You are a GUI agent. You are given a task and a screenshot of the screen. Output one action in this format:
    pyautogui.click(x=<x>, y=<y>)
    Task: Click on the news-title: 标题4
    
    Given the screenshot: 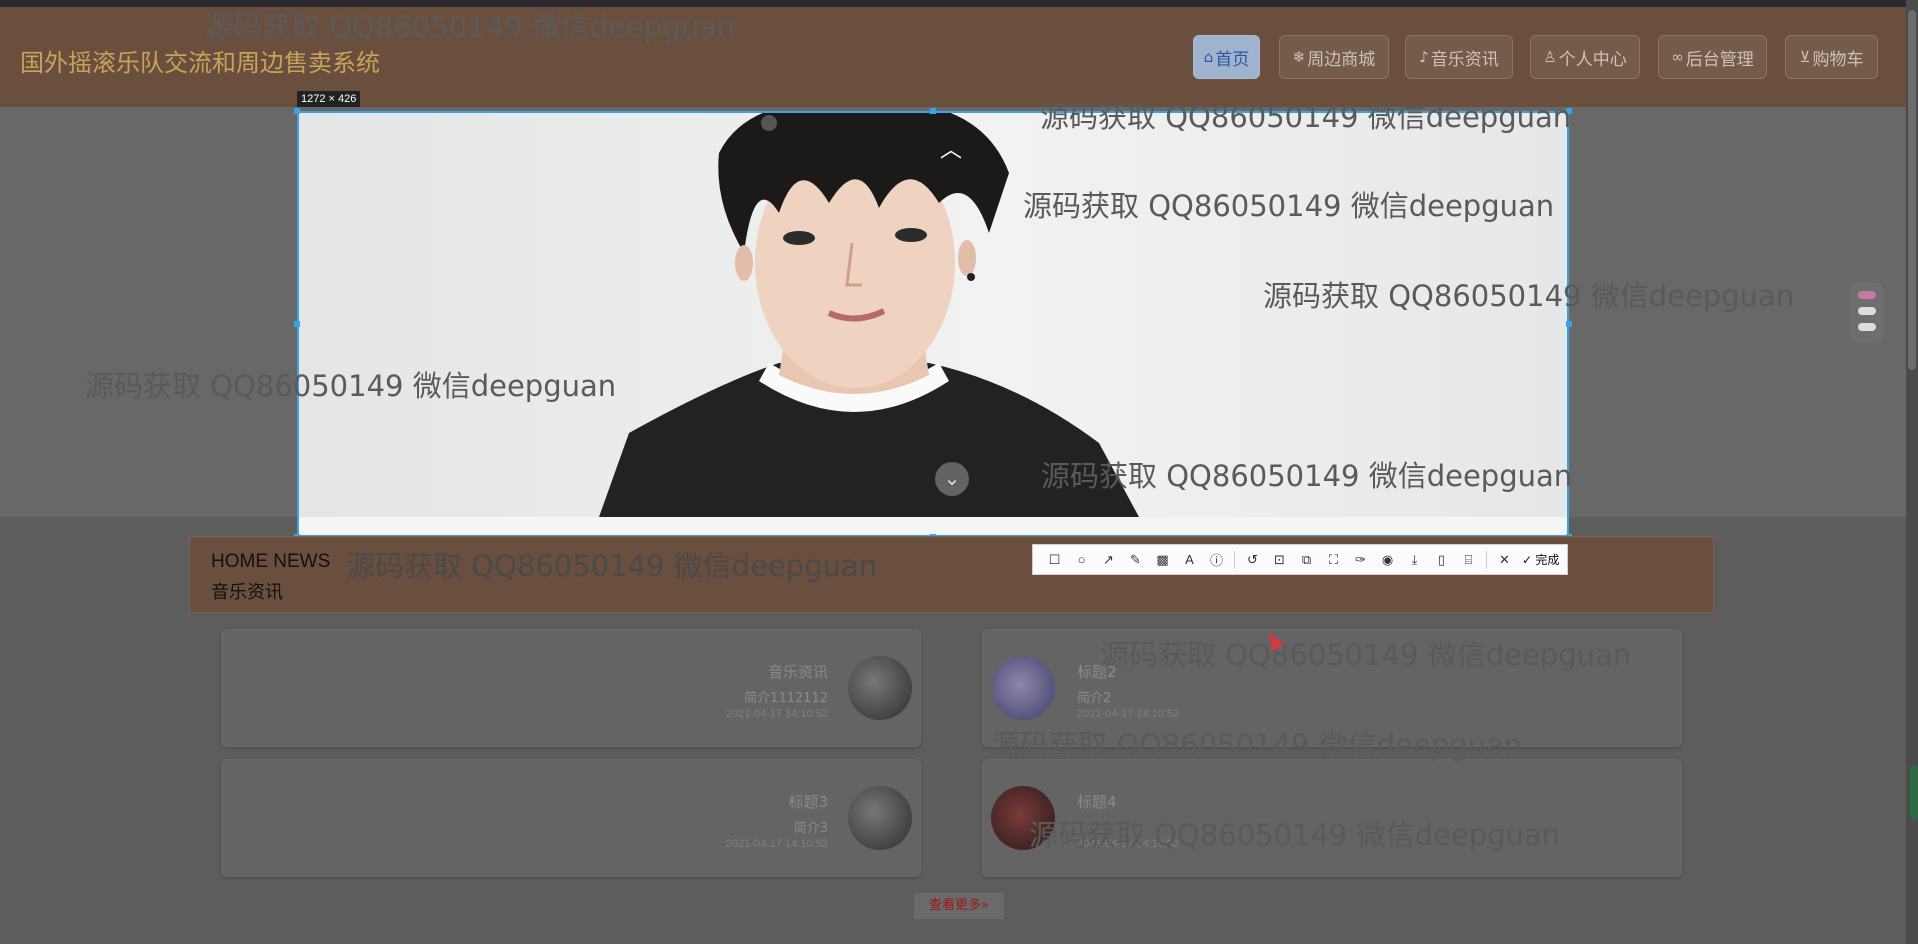 What is the action you would take?
    pyautogui.click(x=1097, y=802)
    